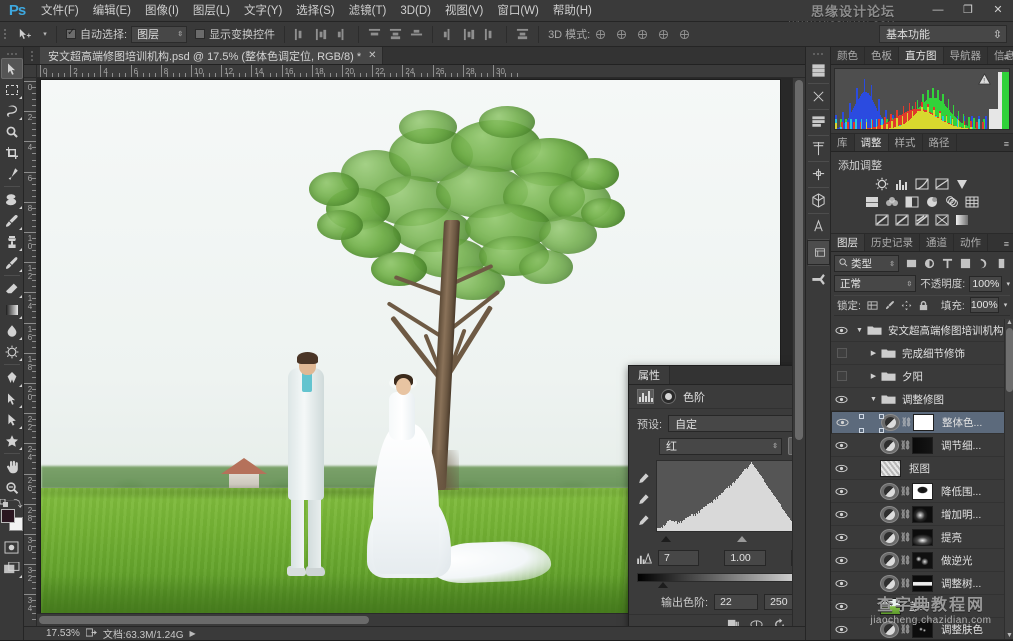 This screenshot has height=641, width=1013. I want to click on align-left-edges-icon, so click(300, 34).